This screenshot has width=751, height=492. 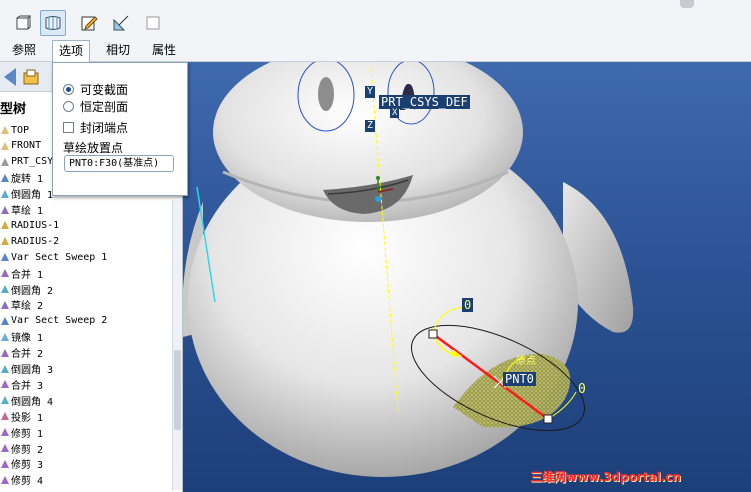 What do you see at coordinates (35, 225) in the screenshot?
I see `tree-item-label: RADIUS-1` at bounding box center [35, 225].